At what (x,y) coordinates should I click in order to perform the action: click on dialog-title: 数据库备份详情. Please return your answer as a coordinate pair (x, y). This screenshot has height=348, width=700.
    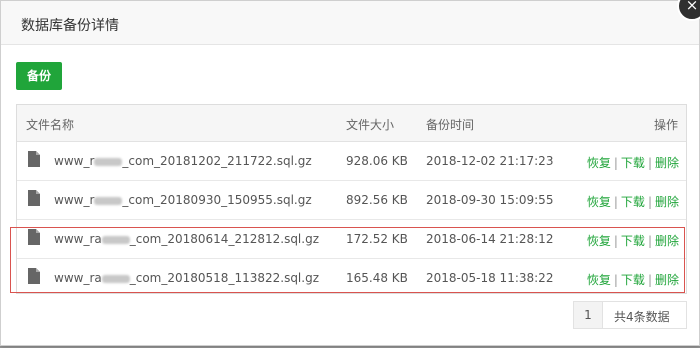
    Looking at the image, I should click on (70, 26).